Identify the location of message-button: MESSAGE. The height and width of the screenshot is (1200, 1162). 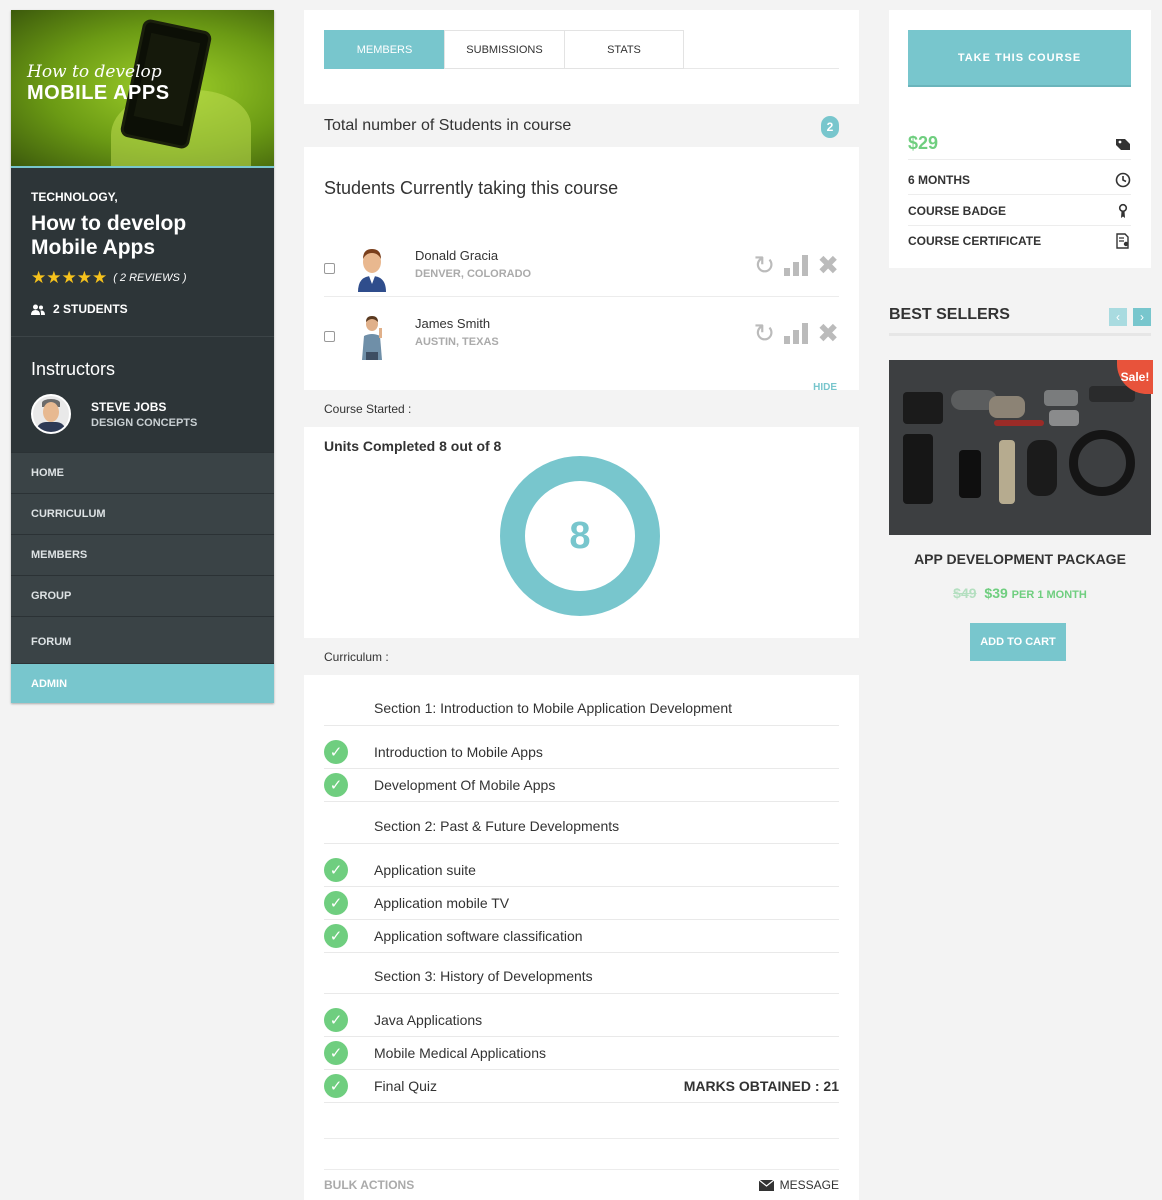
(798, 1185).